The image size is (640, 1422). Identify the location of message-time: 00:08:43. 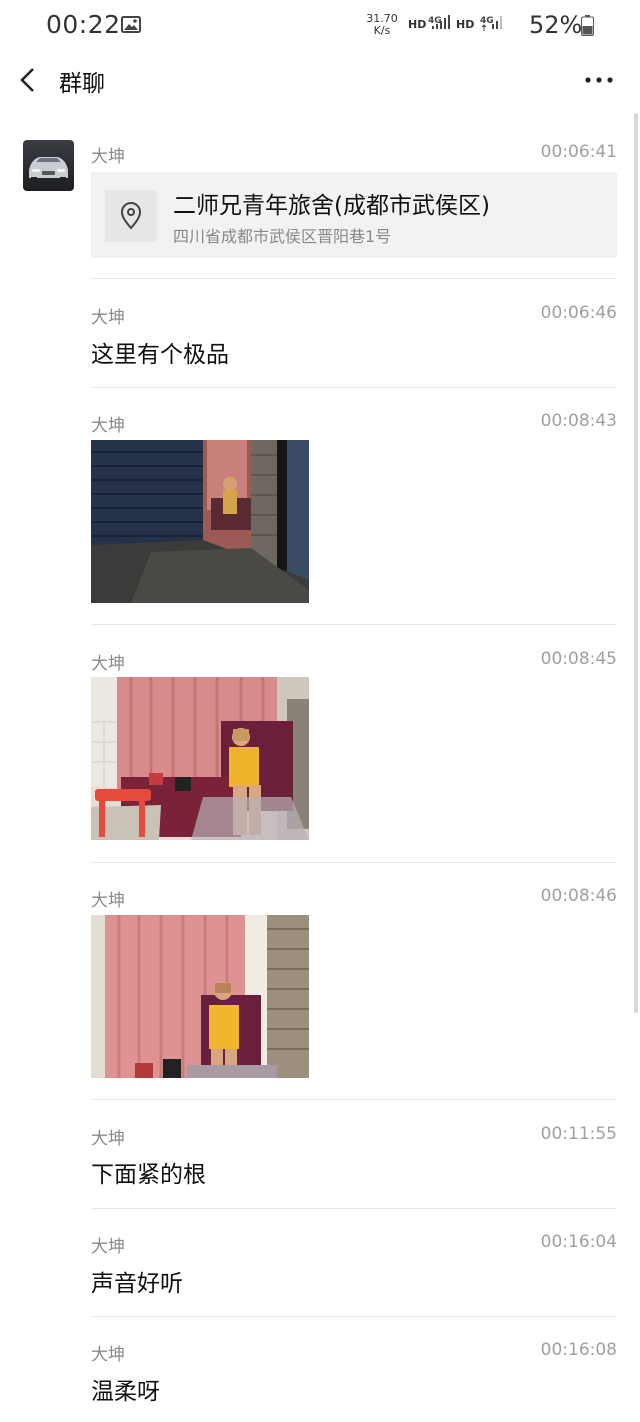
(578, 421).